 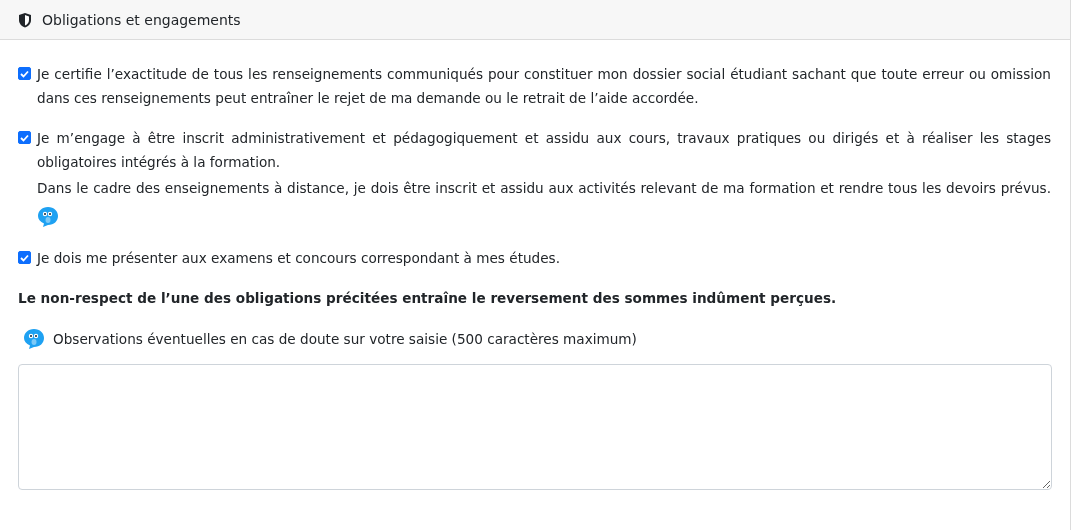 What do you see at coordinates (544, 188) in the screenshot?
I see `commitment-text: Dans le cadre des enseignements à distance, je dois être inscrit et assidu aux activités relevant de ma formation et rendre tous les devoirs prévus.` at bounding box center [544, 188].